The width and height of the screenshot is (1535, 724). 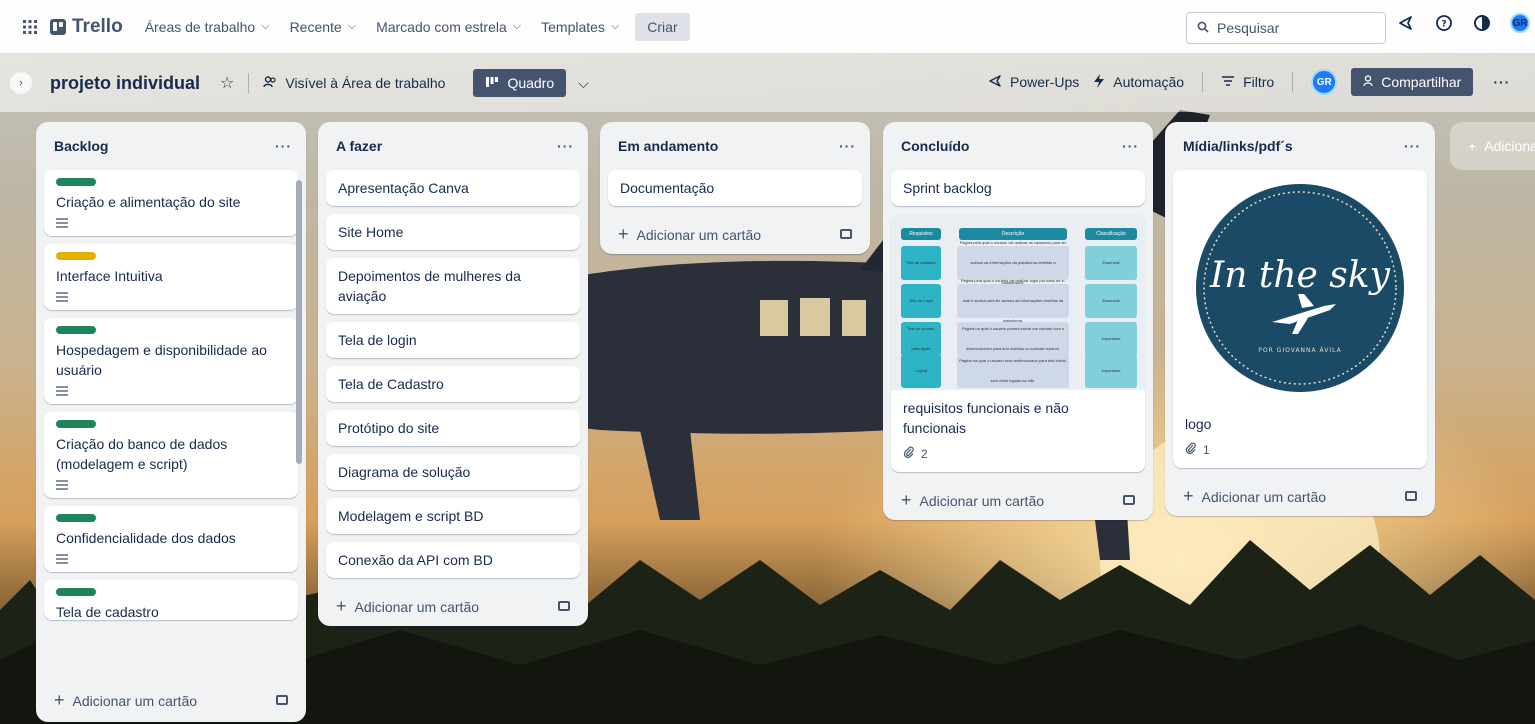 I want to click on notifications-megaphone-icon, so click(x=1406, y=23).